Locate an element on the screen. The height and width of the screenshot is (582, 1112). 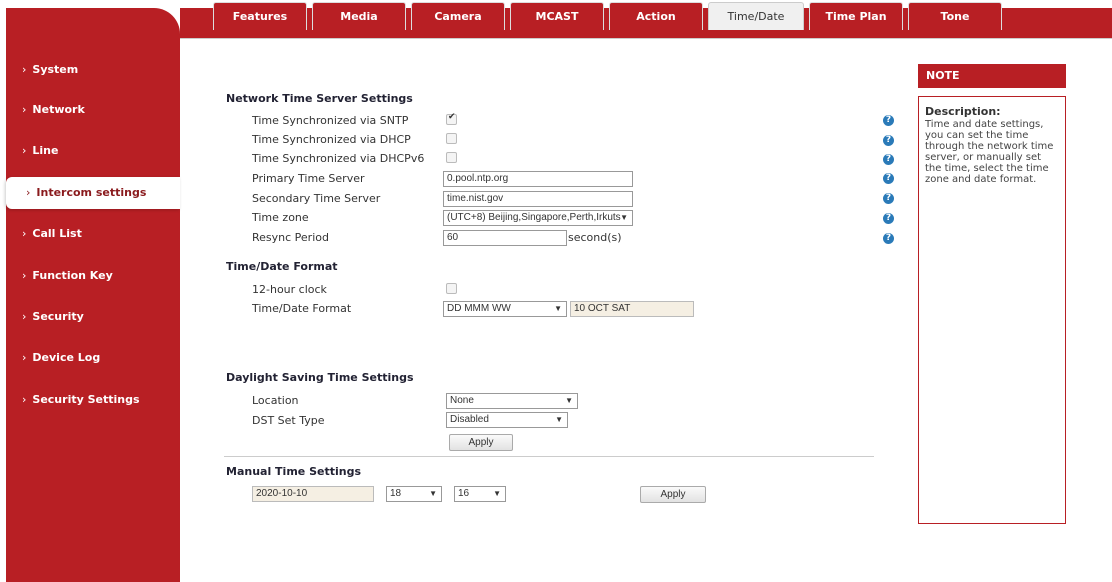
tab-camera-settings: Camera Settings is located at coordinates (458, 26).